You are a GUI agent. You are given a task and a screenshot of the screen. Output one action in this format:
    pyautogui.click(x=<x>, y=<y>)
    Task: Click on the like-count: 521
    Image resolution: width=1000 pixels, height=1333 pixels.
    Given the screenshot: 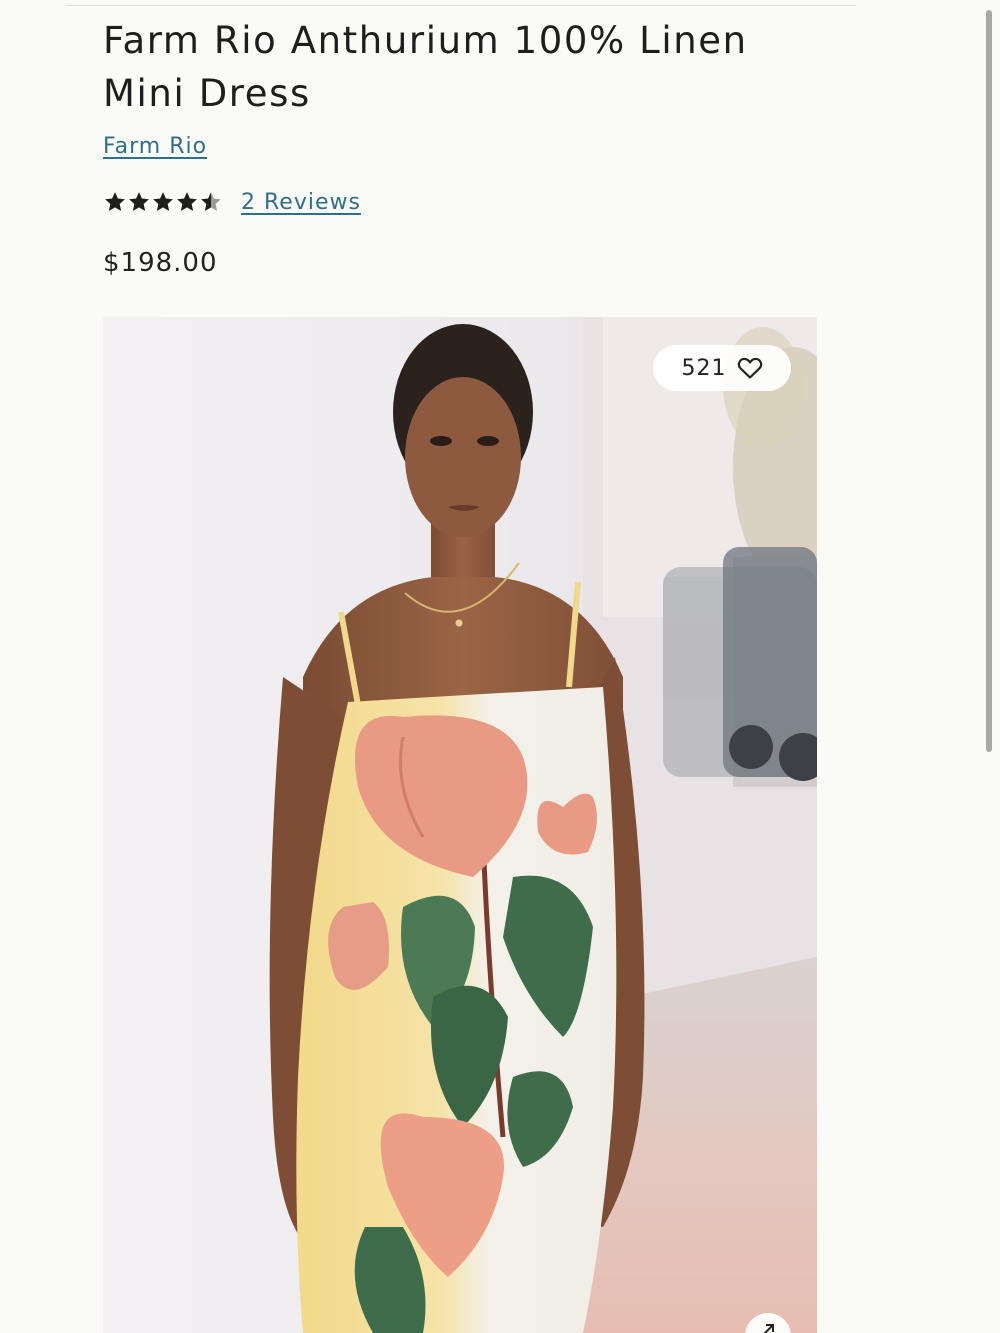 What is the action you would take?
    pyautogui.click(x=704, y=368)
    